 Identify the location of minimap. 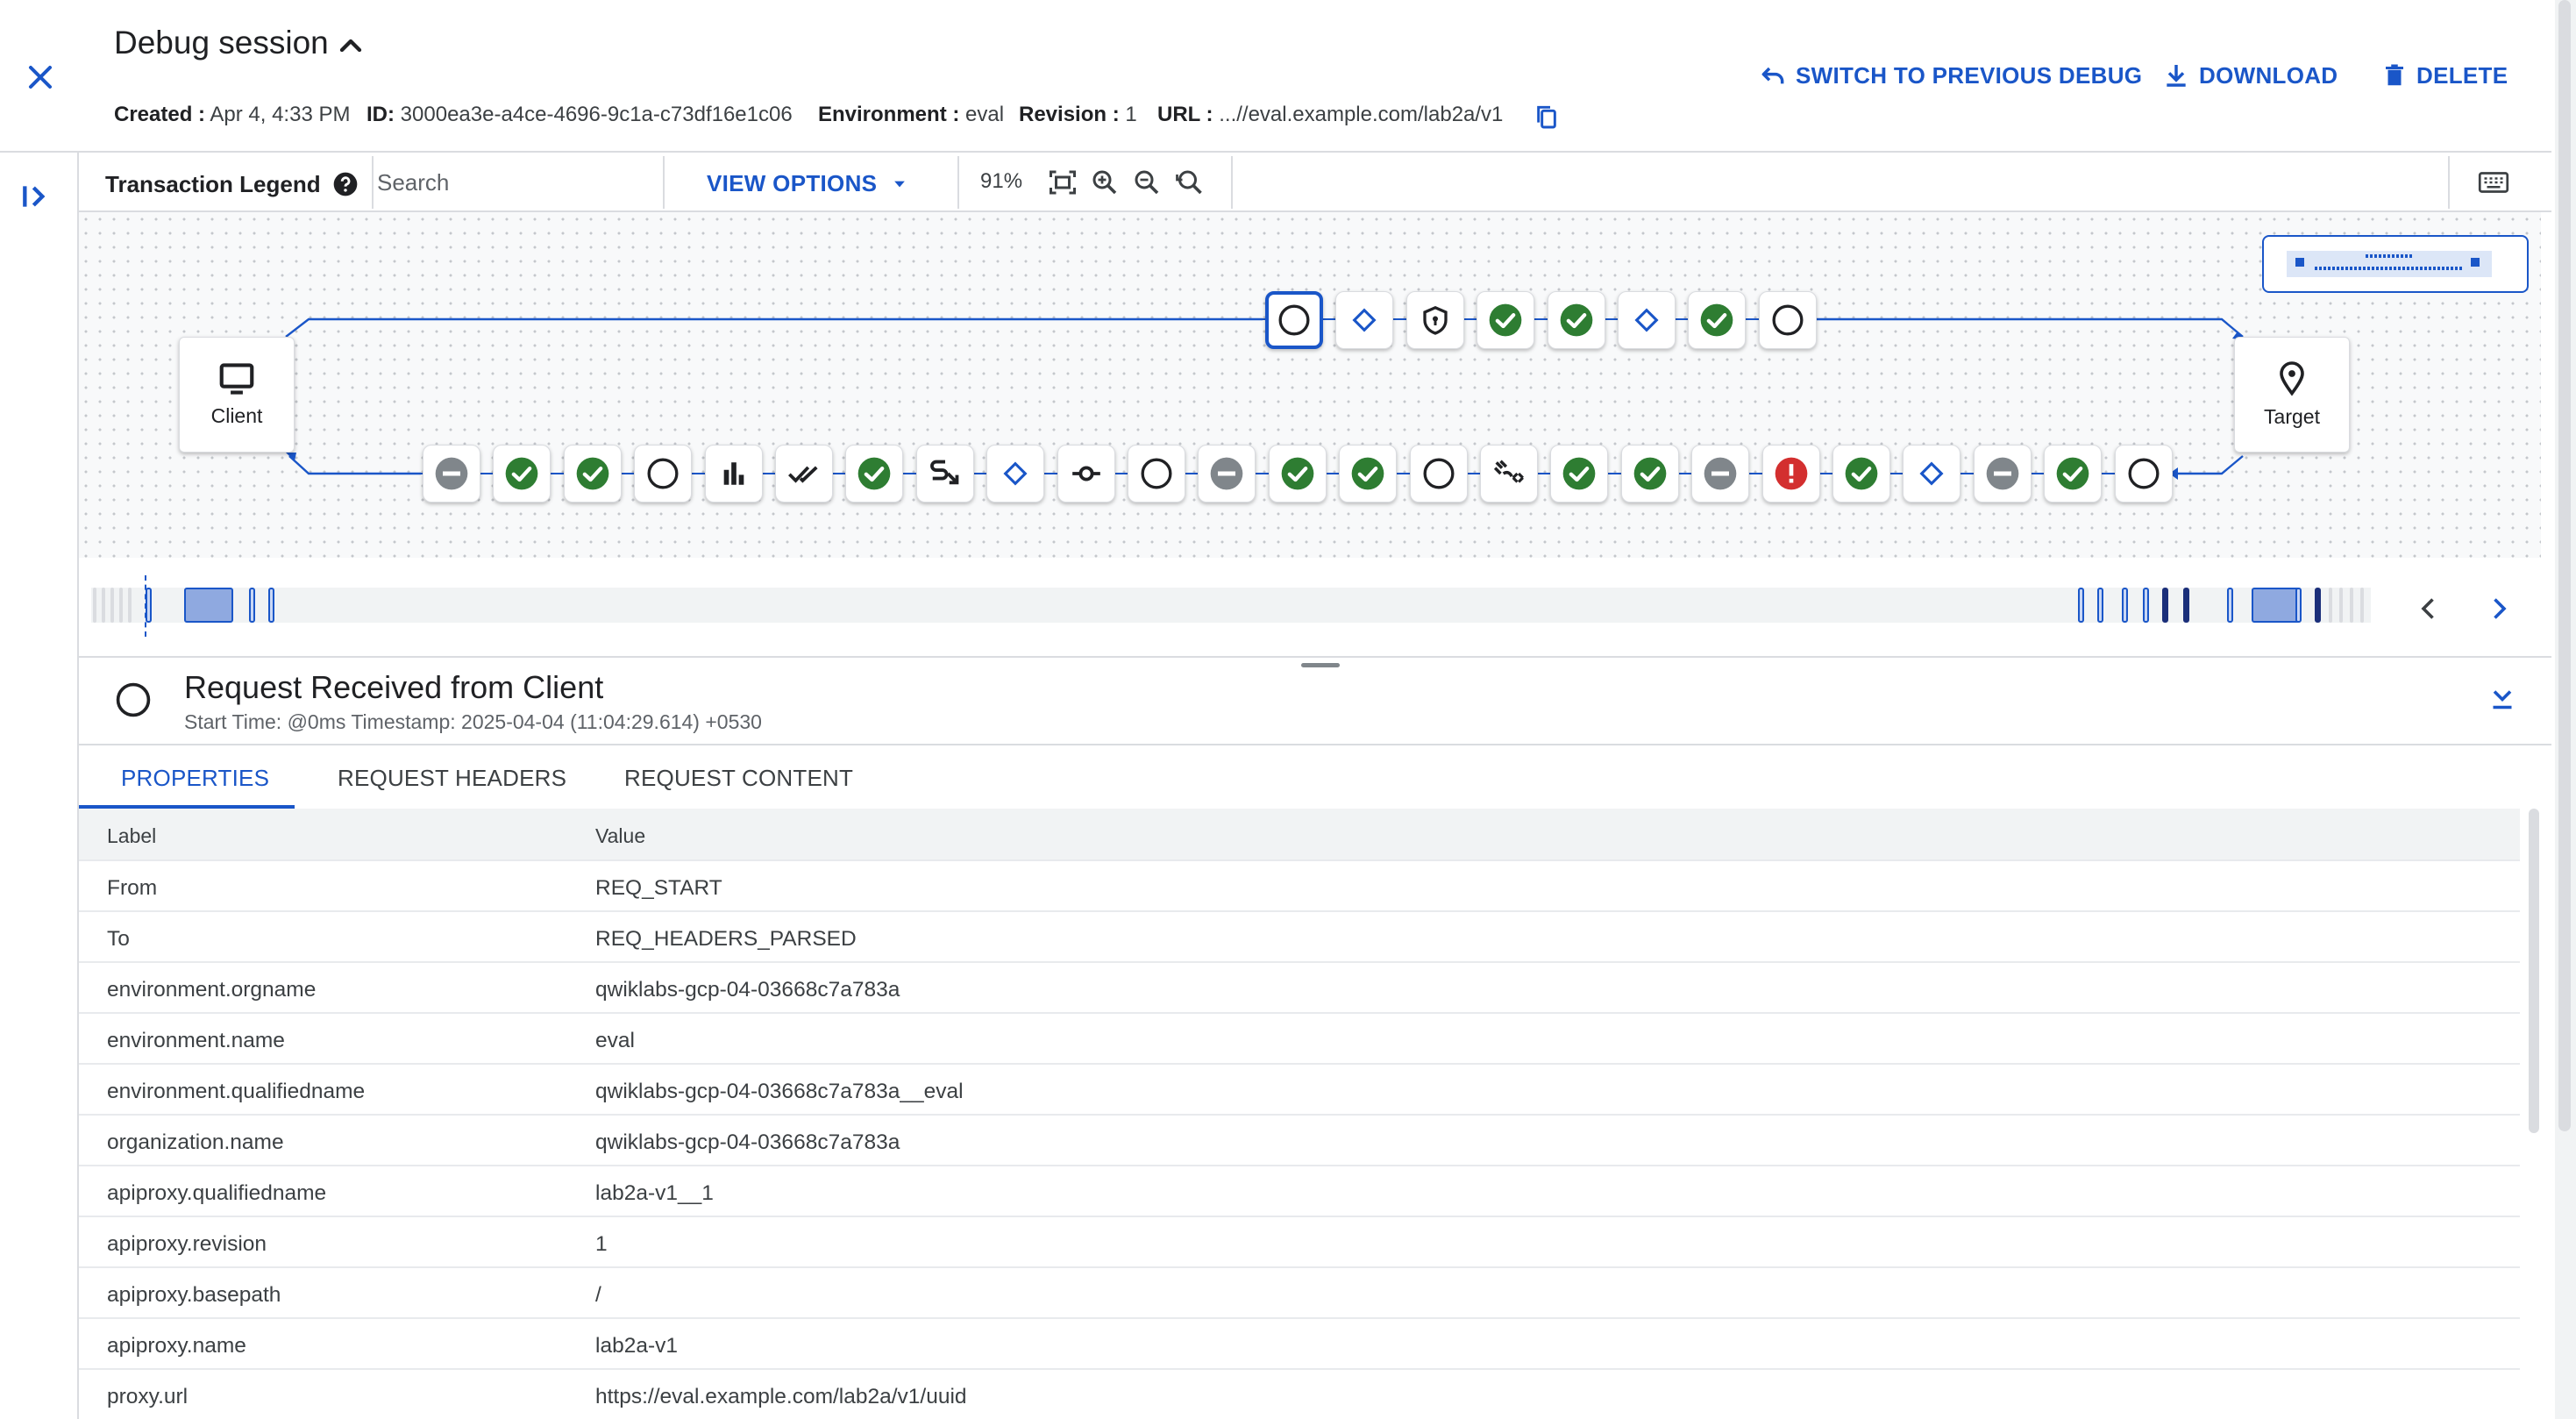
(2395, 264).